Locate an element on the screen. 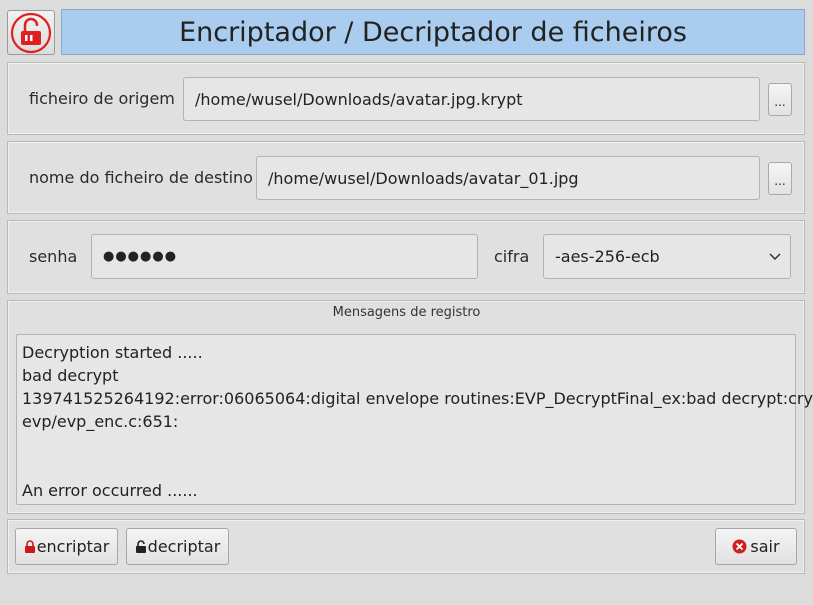 This screenshot has height=605, width=813. decrypt-button: decriptar is located at coordinates (177, 546).